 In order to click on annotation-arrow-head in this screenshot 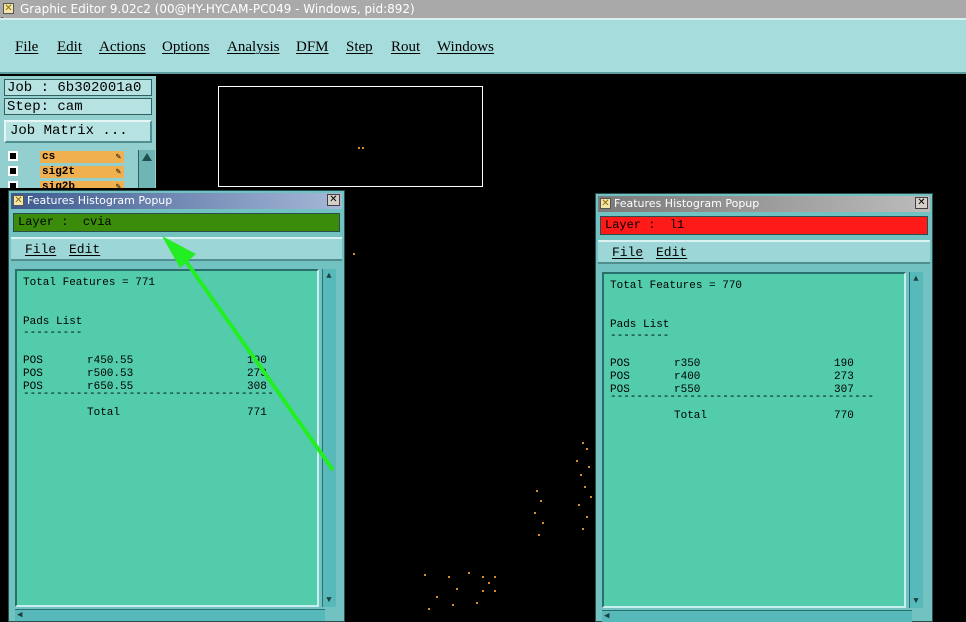, I will do `click(179, 252)`.